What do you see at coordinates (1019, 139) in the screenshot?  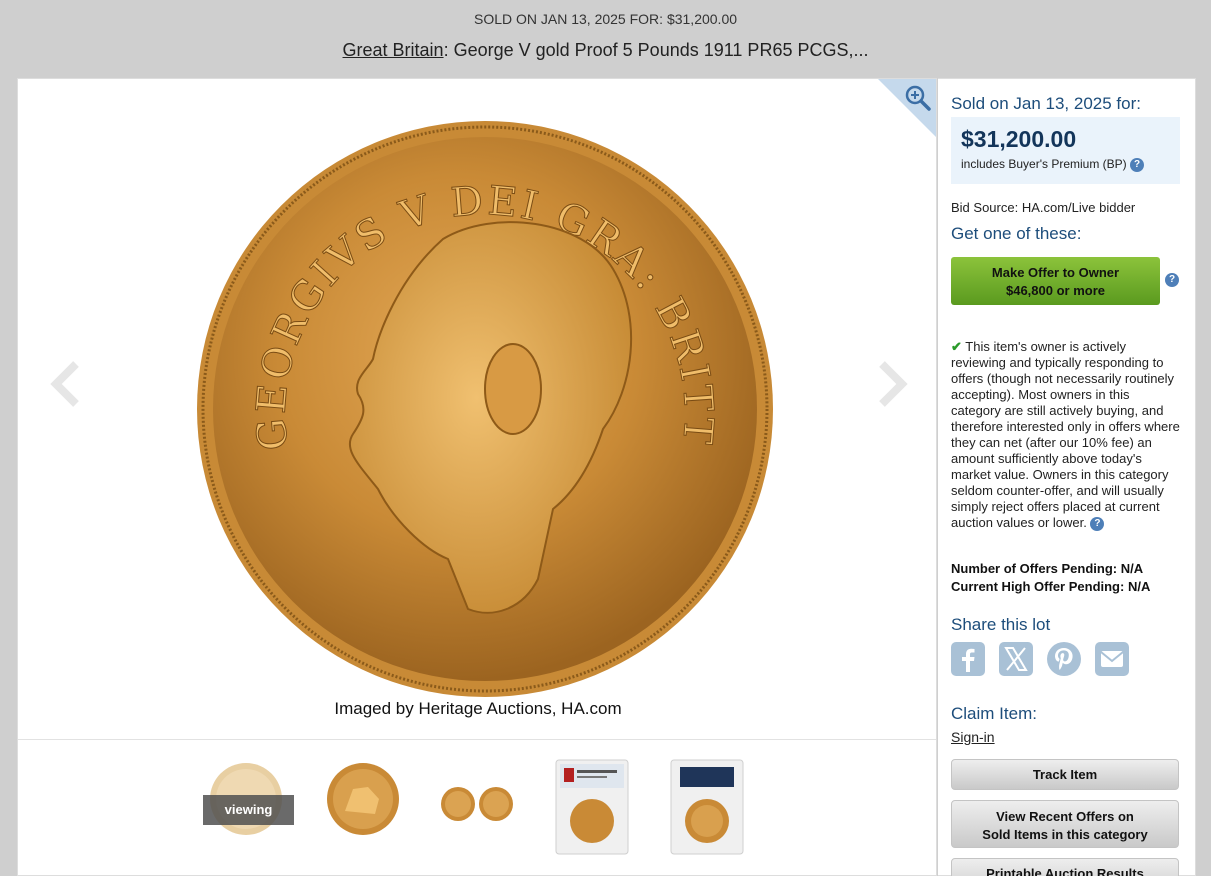 I see `sale-price: $31,200.00` at bounding box center [1019, 139].